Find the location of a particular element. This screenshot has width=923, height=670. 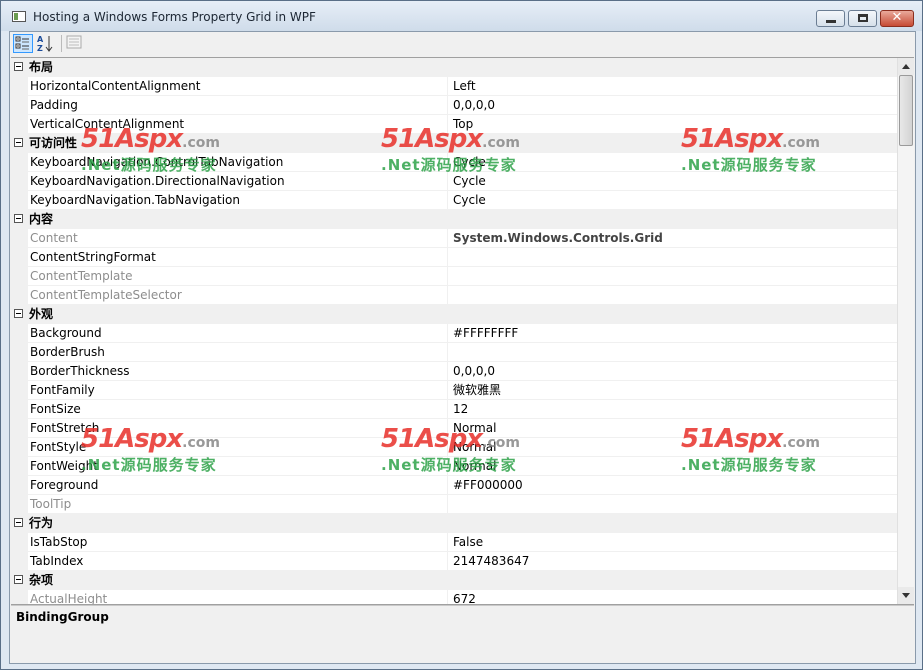

property-name: KeyboardNavigation.ControlTabNavigation is located at coordinates (238, 162).